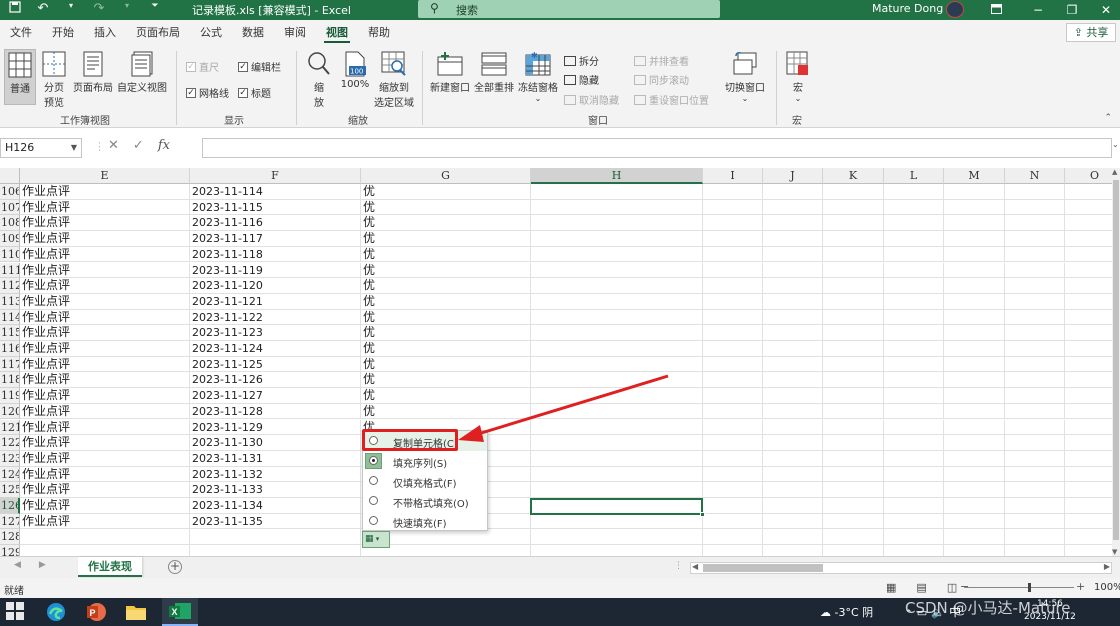  I want to click on zoom-level: 100%, so click(1107, 587).